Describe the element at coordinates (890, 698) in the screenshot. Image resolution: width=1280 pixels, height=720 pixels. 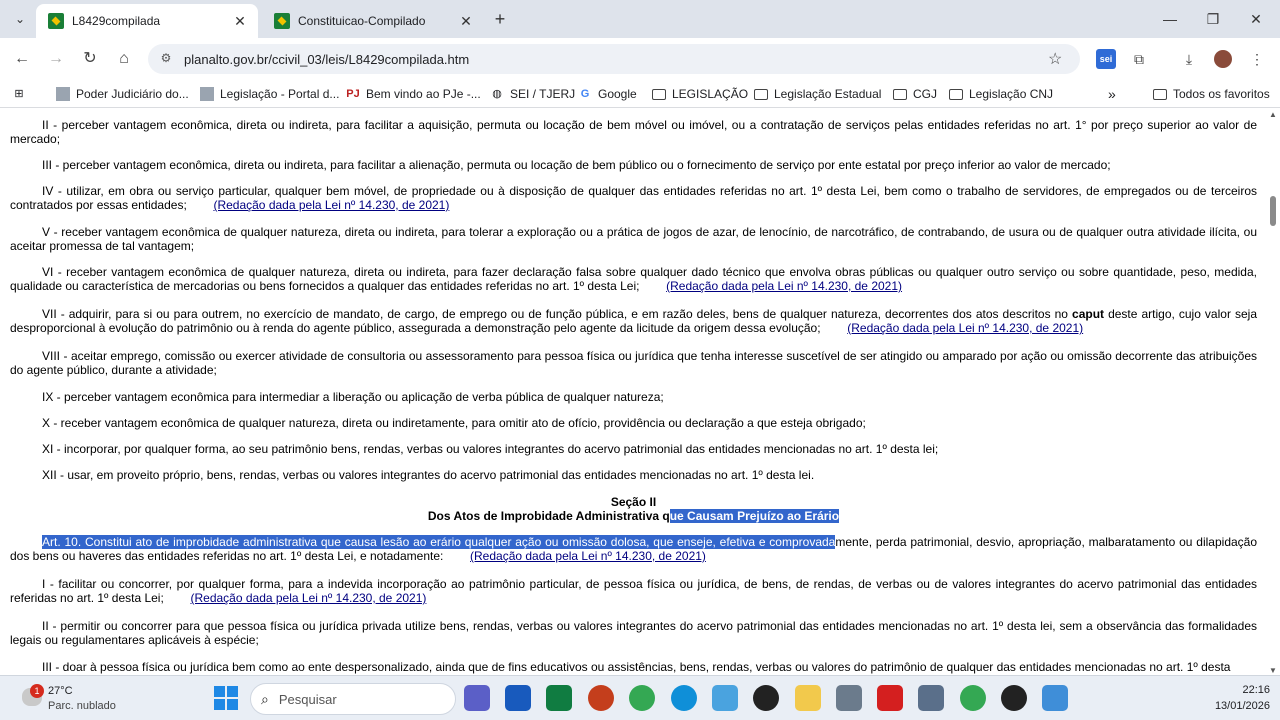
I see `acrobat-icon` at that location.